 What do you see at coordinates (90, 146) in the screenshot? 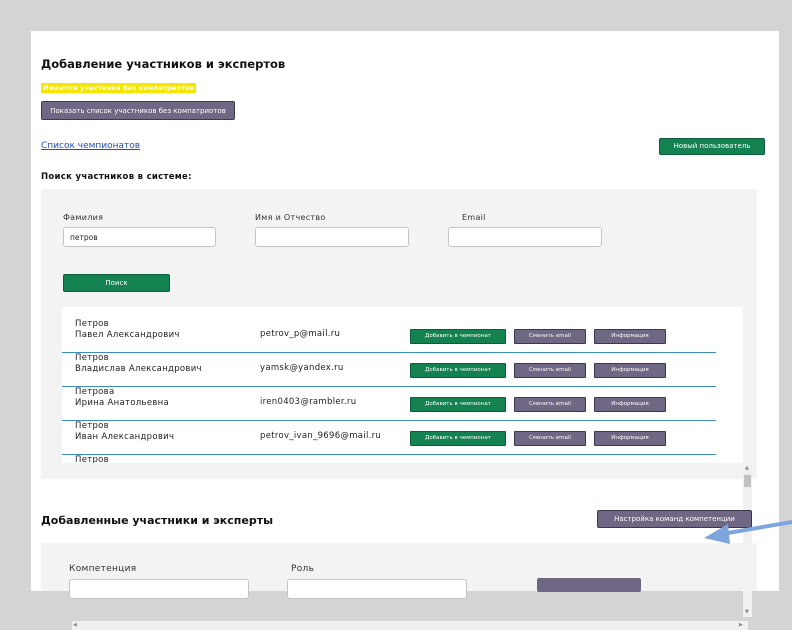
I see `championship-list-link: Список чемпионатов` at bounding box center [90, 146].